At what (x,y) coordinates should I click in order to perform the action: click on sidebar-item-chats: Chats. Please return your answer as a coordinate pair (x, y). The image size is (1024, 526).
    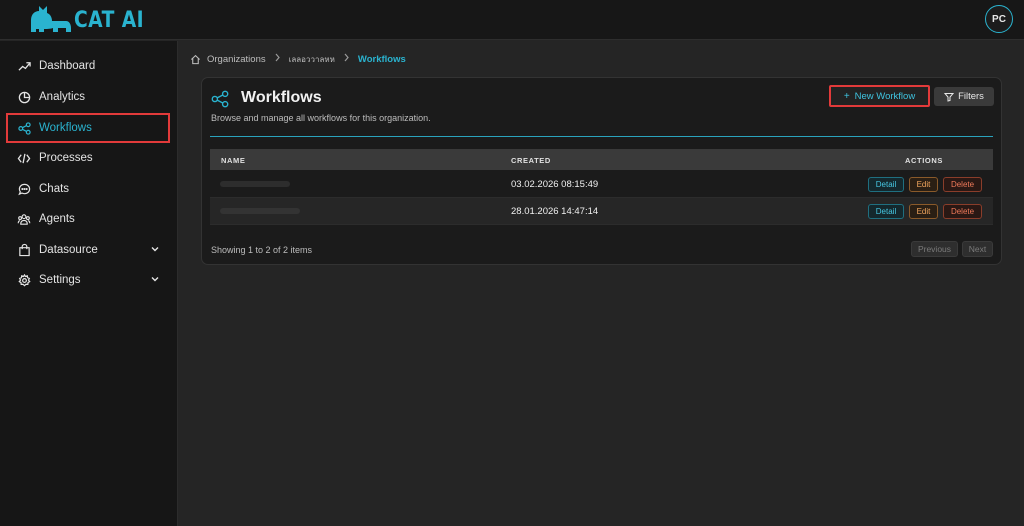
    Looking at the image, I should click on (88, 189).